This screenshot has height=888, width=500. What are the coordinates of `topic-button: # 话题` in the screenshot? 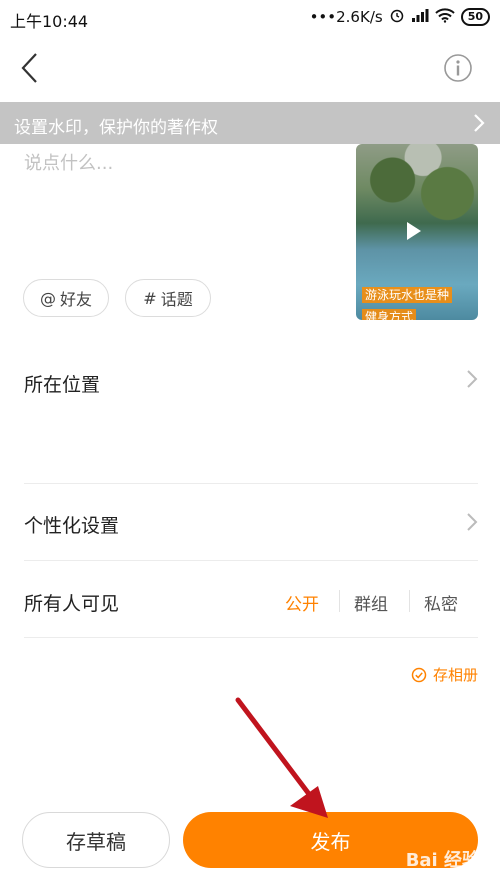 It's located at (168, 298).